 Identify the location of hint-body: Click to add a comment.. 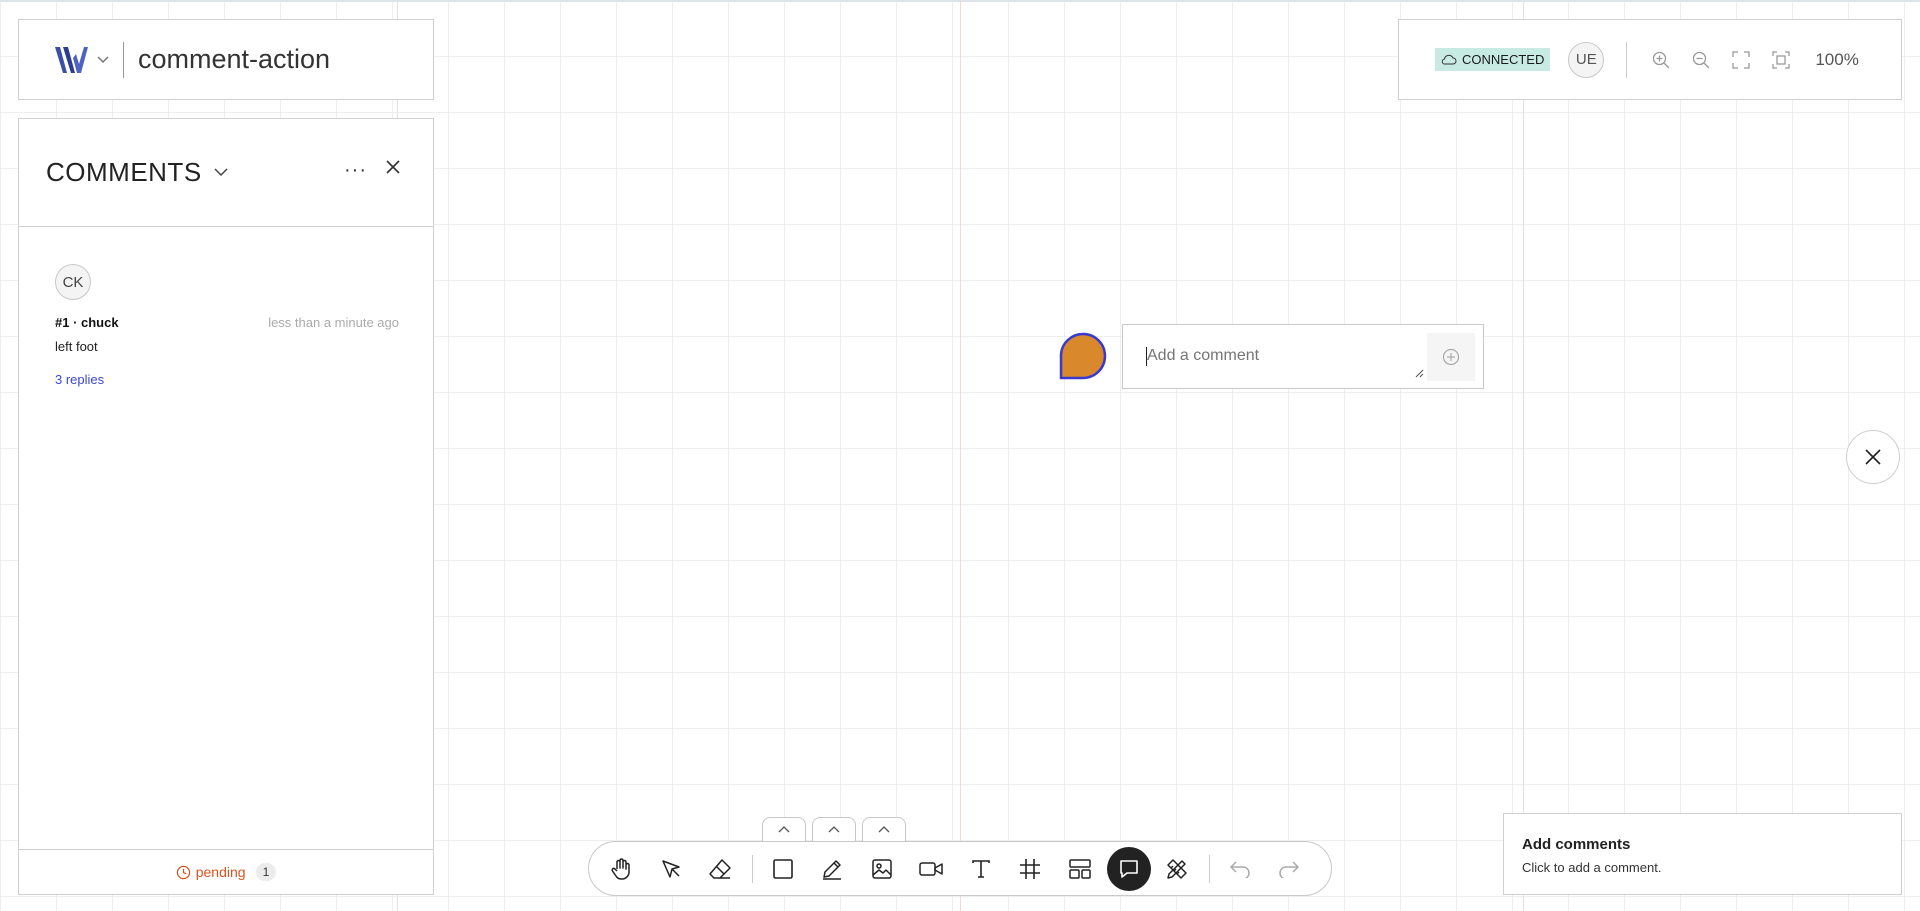
(1592, 867).